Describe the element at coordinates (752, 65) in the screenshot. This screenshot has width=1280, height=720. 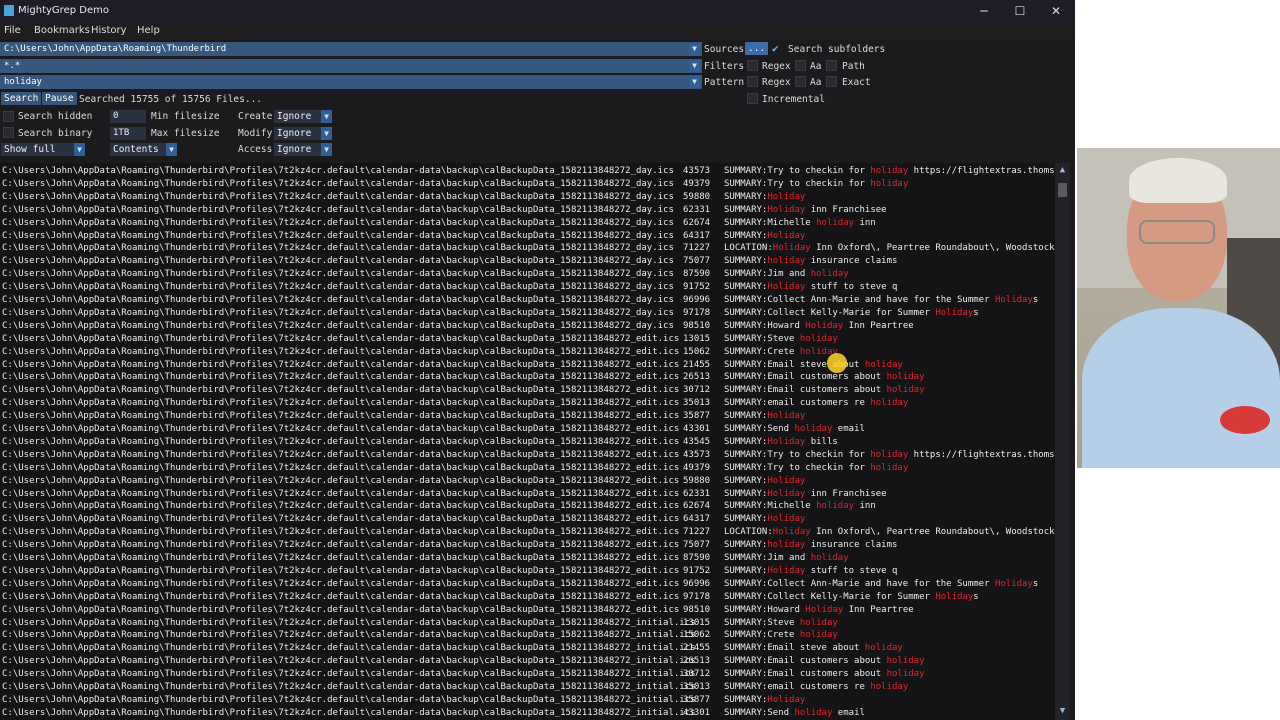
I see `filters-regex-checkbox` at that location.